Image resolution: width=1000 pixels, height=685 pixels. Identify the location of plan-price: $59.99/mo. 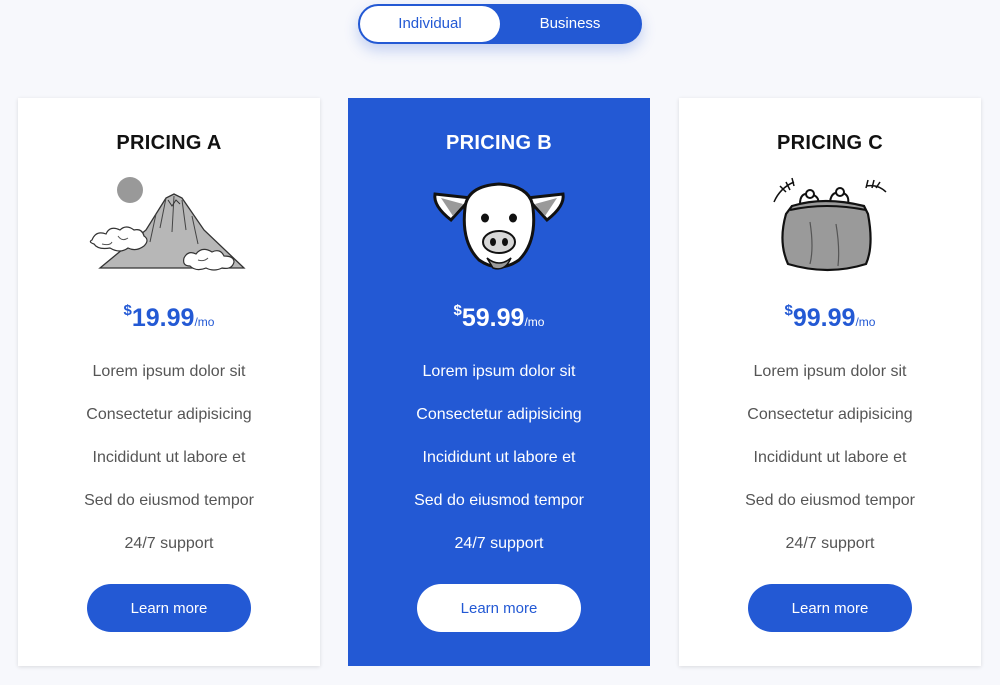
(499, 317).